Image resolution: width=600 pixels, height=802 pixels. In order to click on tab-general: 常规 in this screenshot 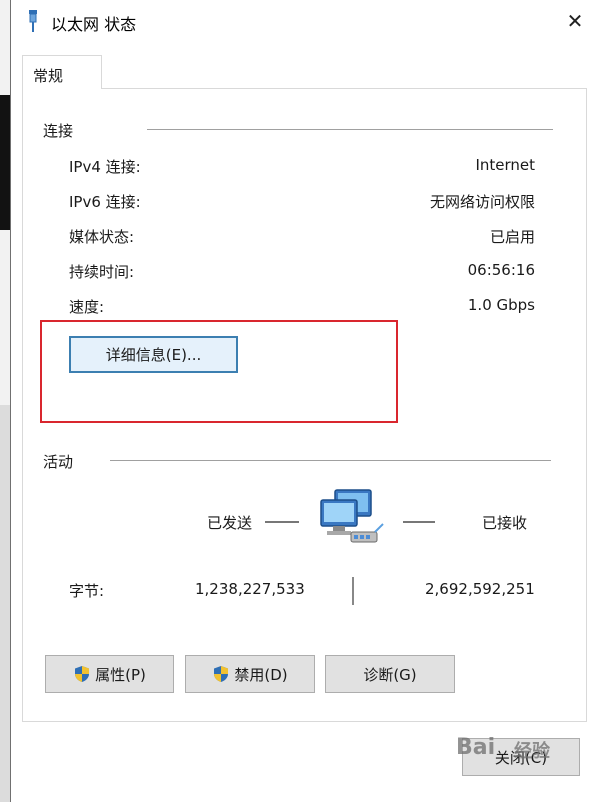, I will do `click(62, 72)`.